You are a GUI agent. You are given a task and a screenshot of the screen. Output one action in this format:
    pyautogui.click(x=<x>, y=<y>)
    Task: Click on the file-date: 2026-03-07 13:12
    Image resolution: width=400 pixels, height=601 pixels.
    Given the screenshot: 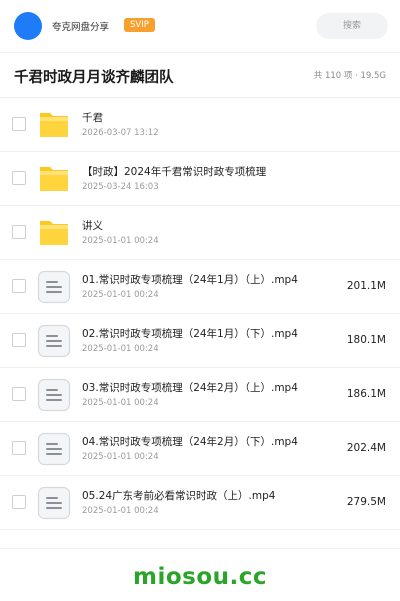 What is the action you would take?
    pyautogui.click(x=120, y=133)
    